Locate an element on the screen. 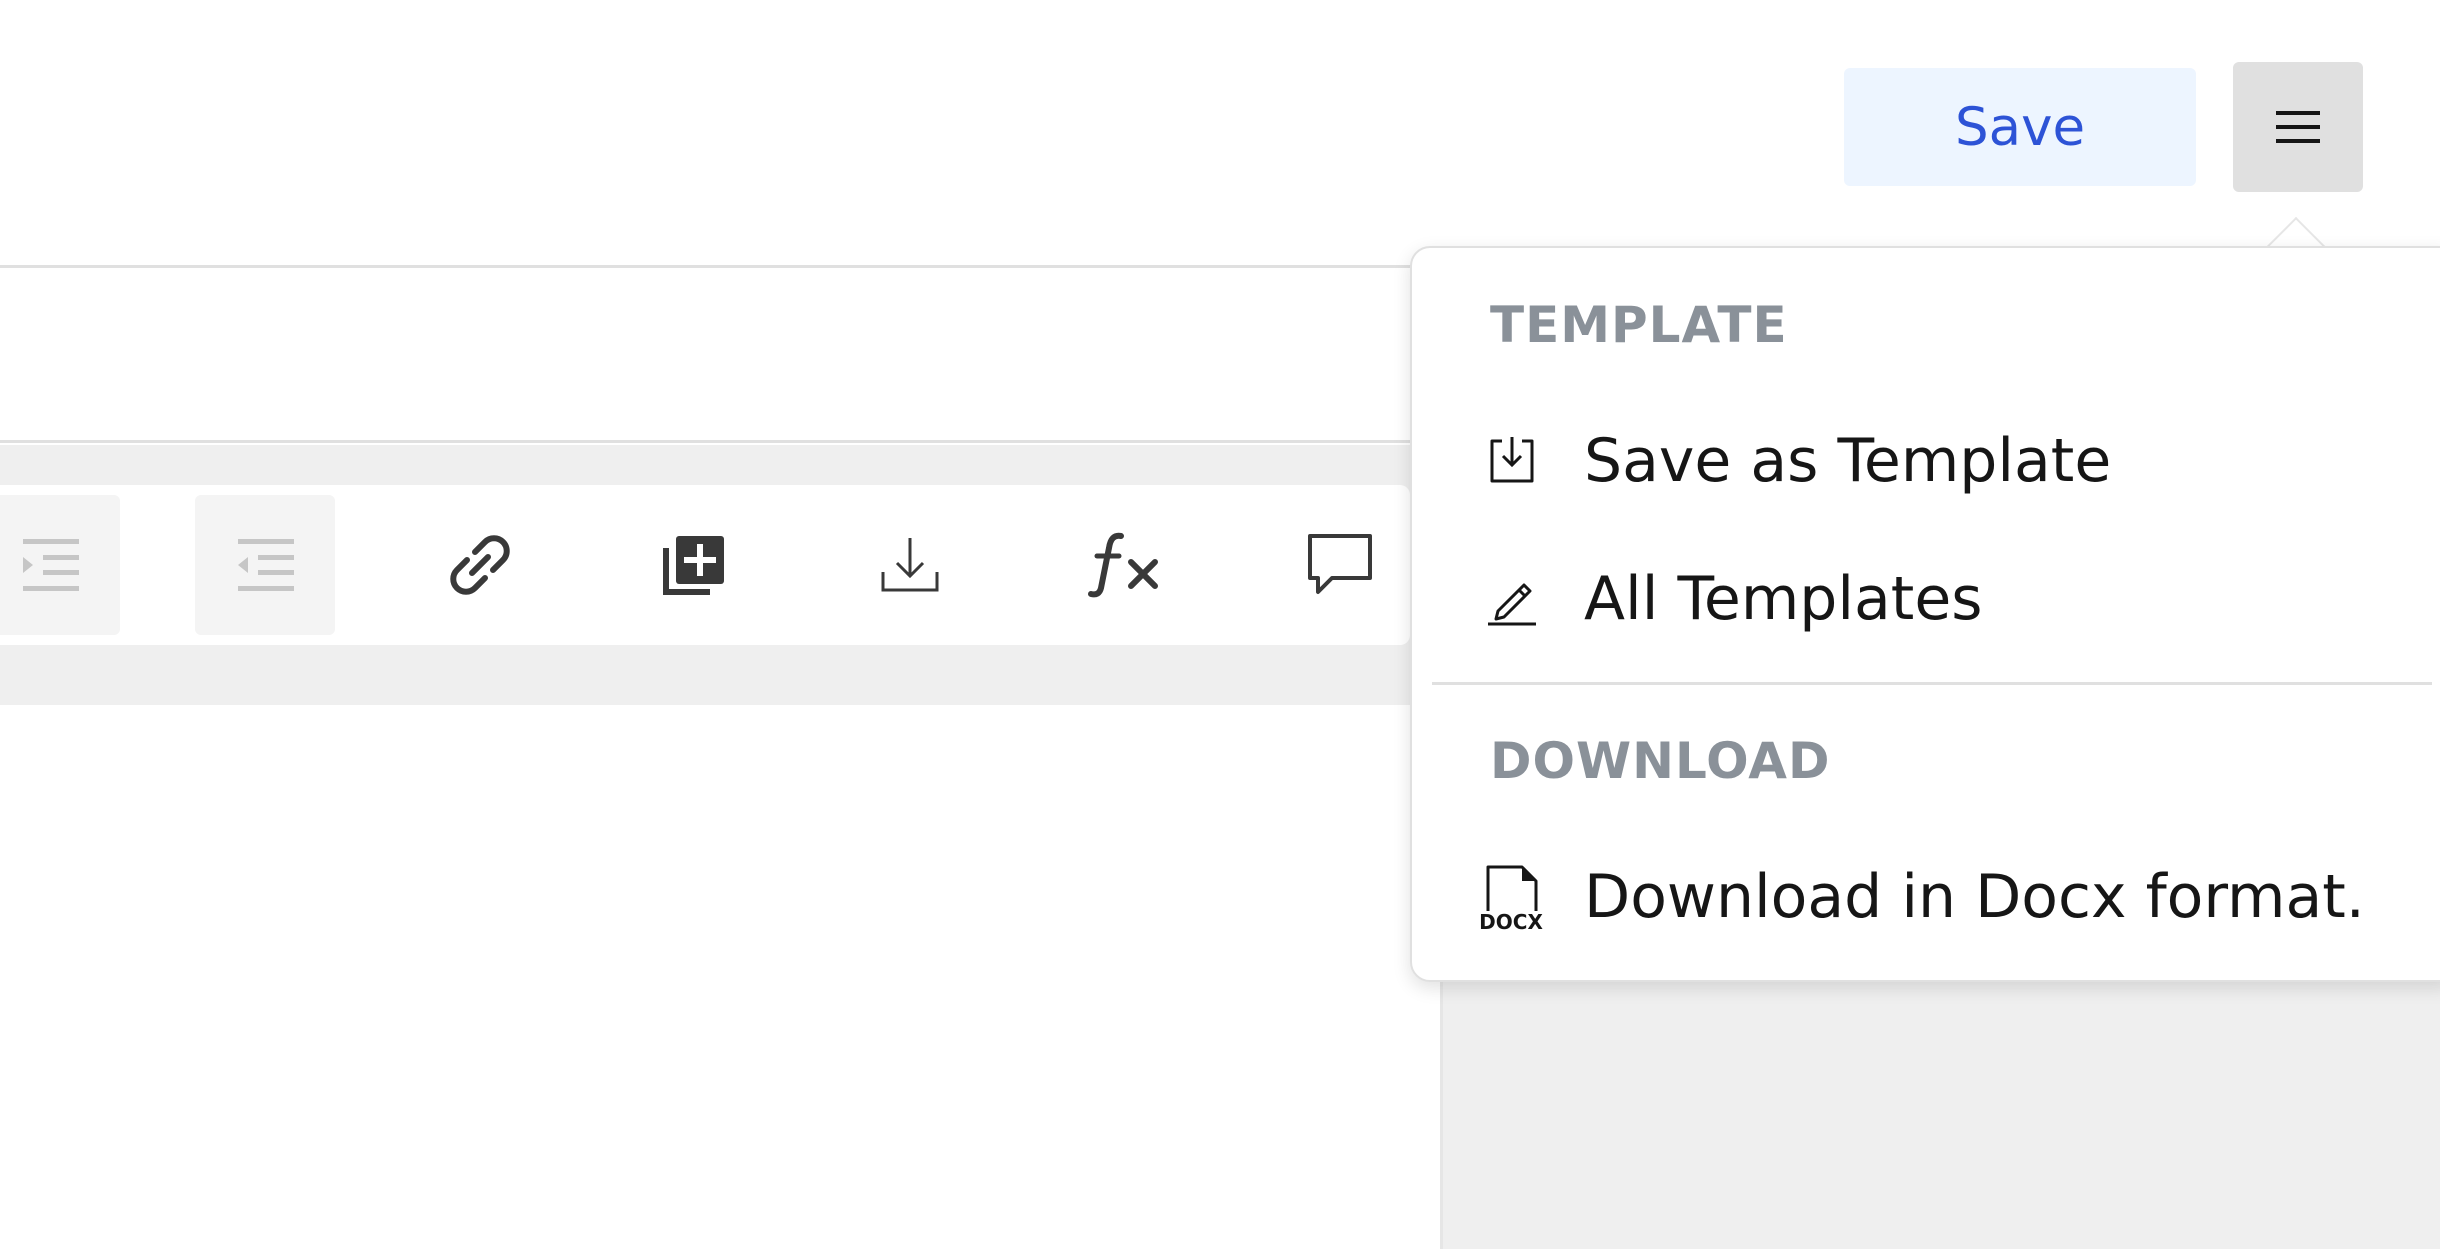  link-button is located at coordinates (480, 565).